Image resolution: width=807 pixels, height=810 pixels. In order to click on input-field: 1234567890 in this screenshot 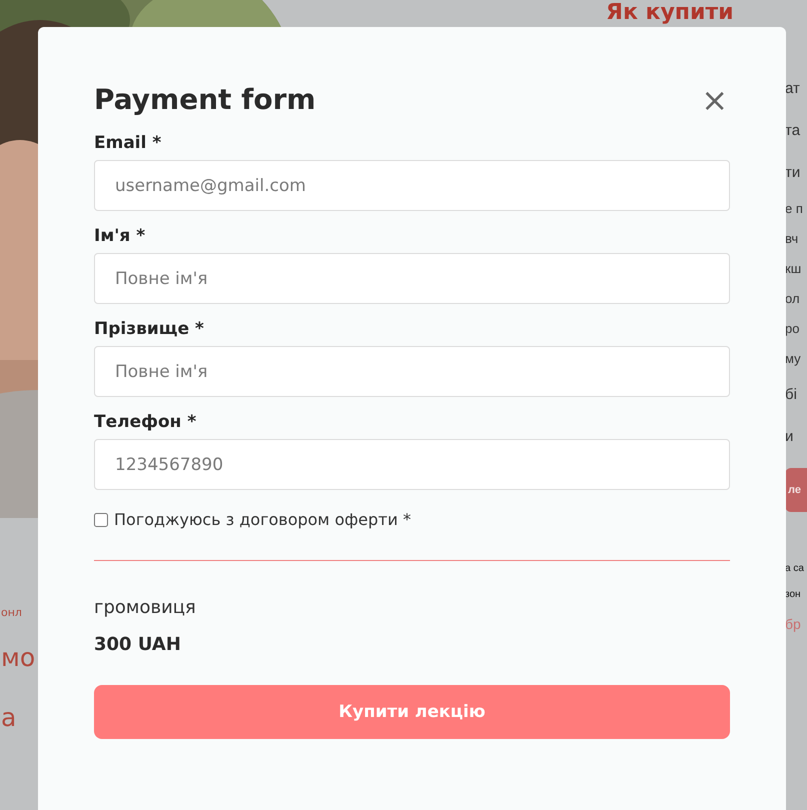, I will do `click(412, 464)`.